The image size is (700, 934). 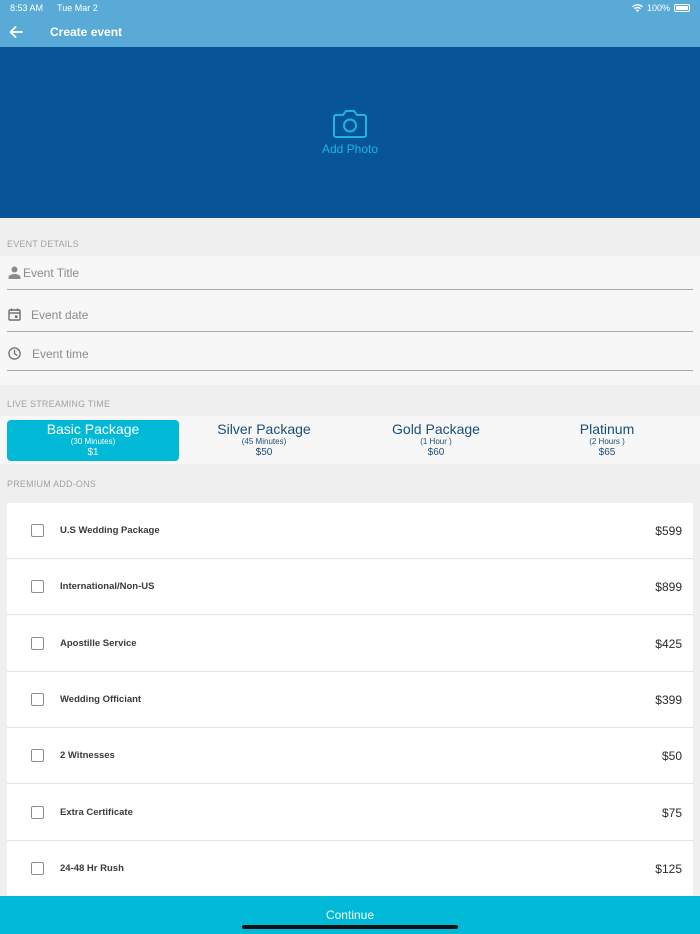 What do you see at coordinates (436, 429) in the screenshot?
I see `package-name: Gold Package` at bounding box center [436, 429].